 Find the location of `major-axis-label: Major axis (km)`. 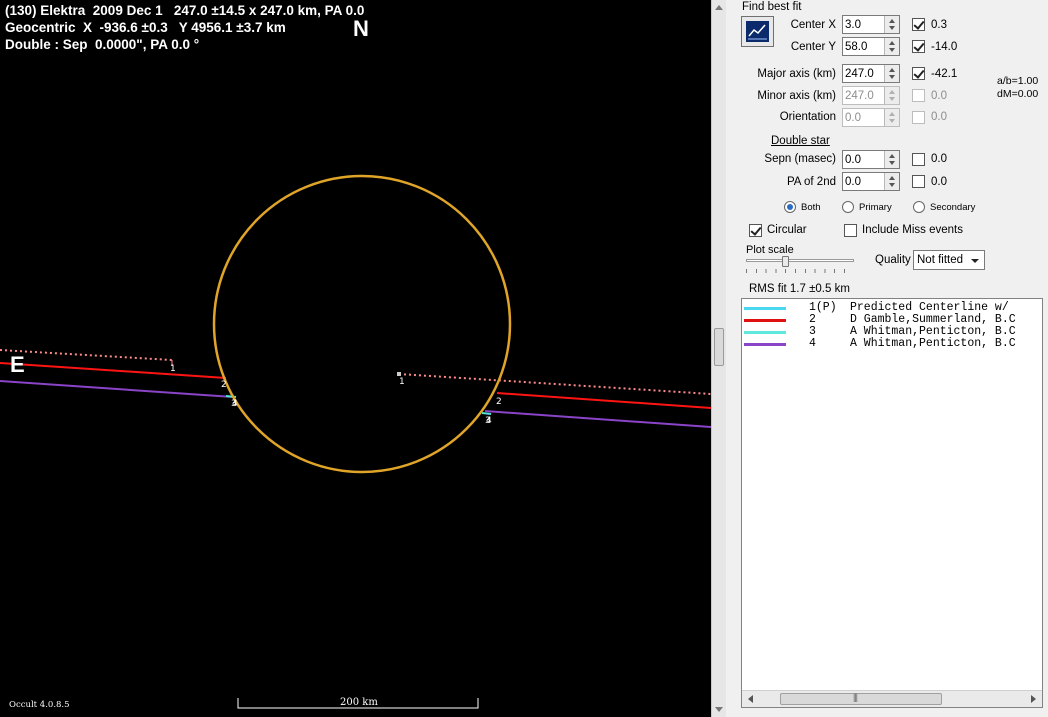

major-axis-label: Major axis (km) is located at coordinates (796, 74).